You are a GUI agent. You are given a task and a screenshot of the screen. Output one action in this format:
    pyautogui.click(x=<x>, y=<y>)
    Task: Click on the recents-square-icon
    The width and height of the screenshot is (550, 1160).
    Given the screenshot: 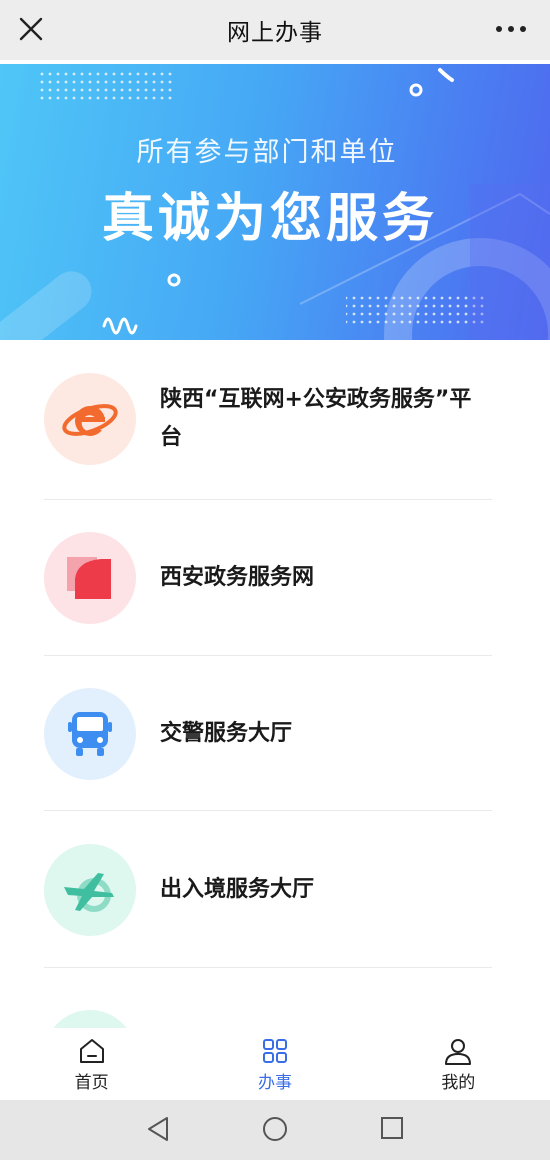 What is the action you would take?
    pyautogui.click(x=392, y=1128)
    